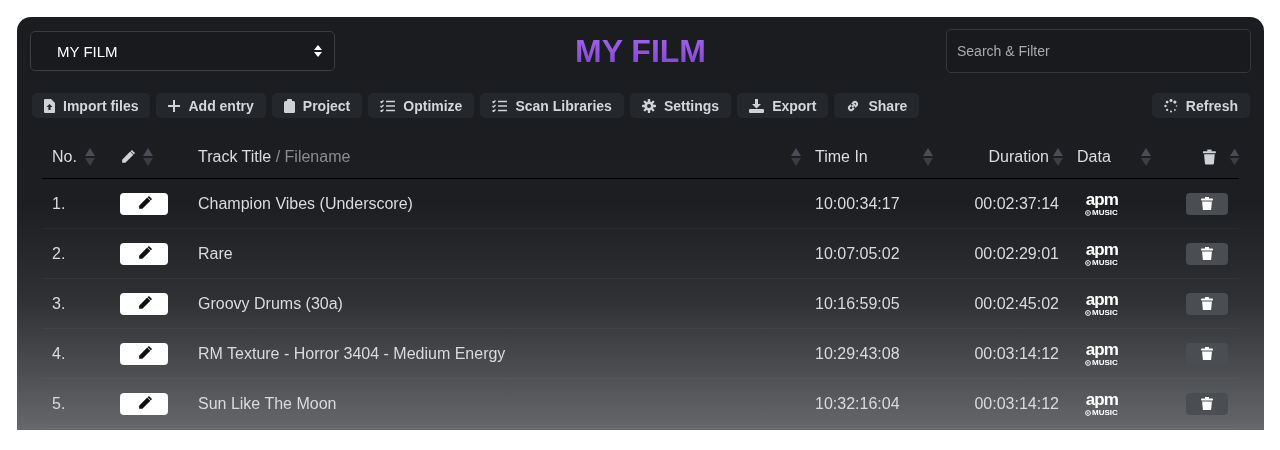 The image size is (1280, 450). I want to click on time-in: 10:29:43:08, so click(858, 353).